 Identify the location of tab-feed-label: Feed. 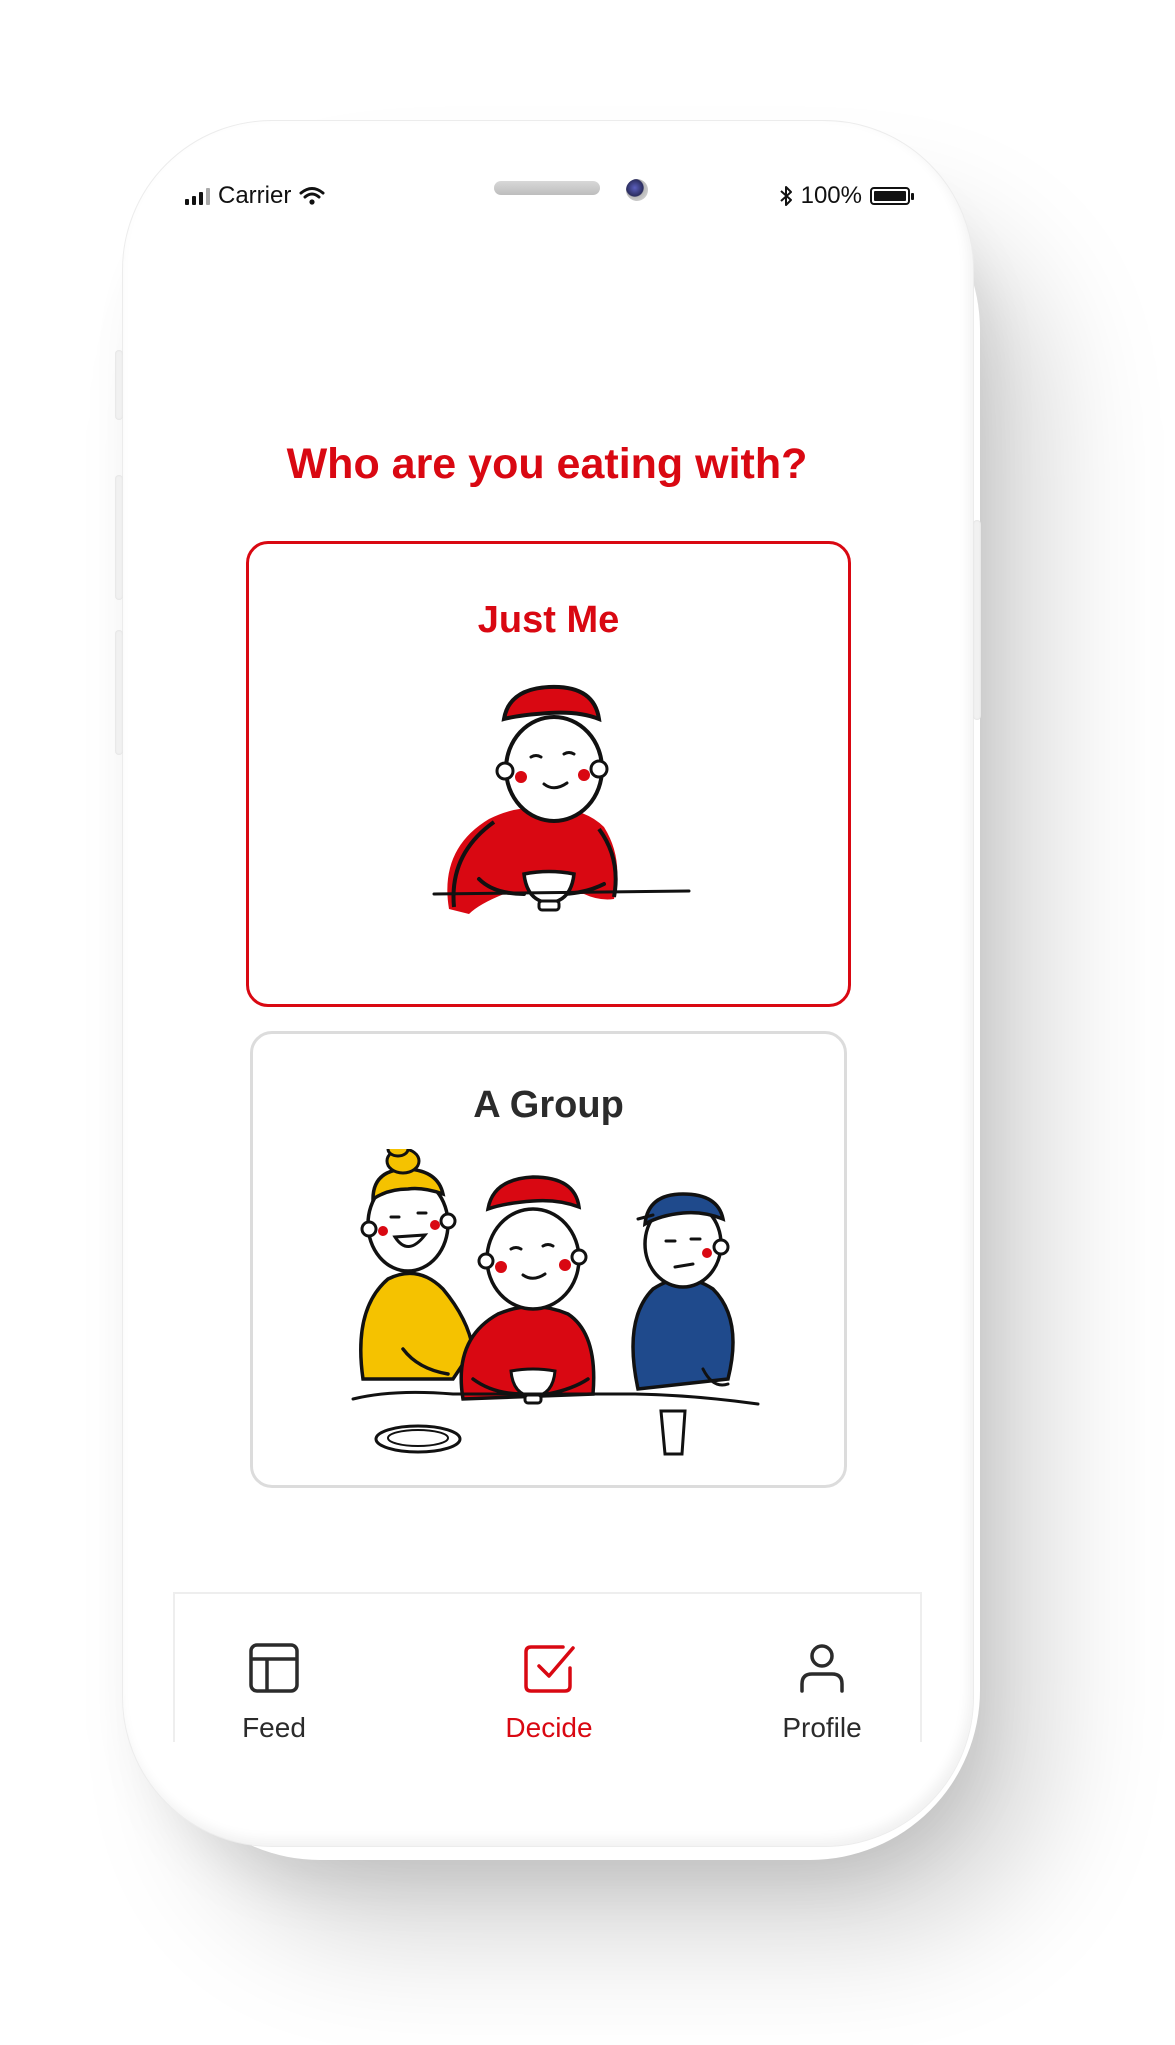
(274, 1727).